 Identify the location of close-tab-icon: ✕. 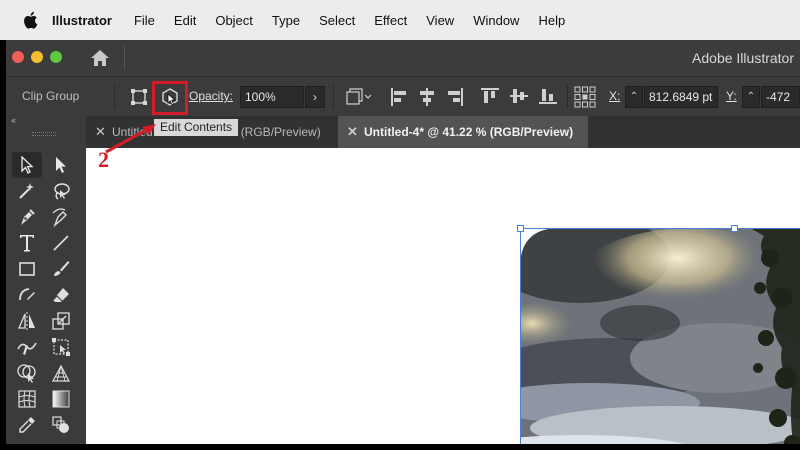
(352, 132).